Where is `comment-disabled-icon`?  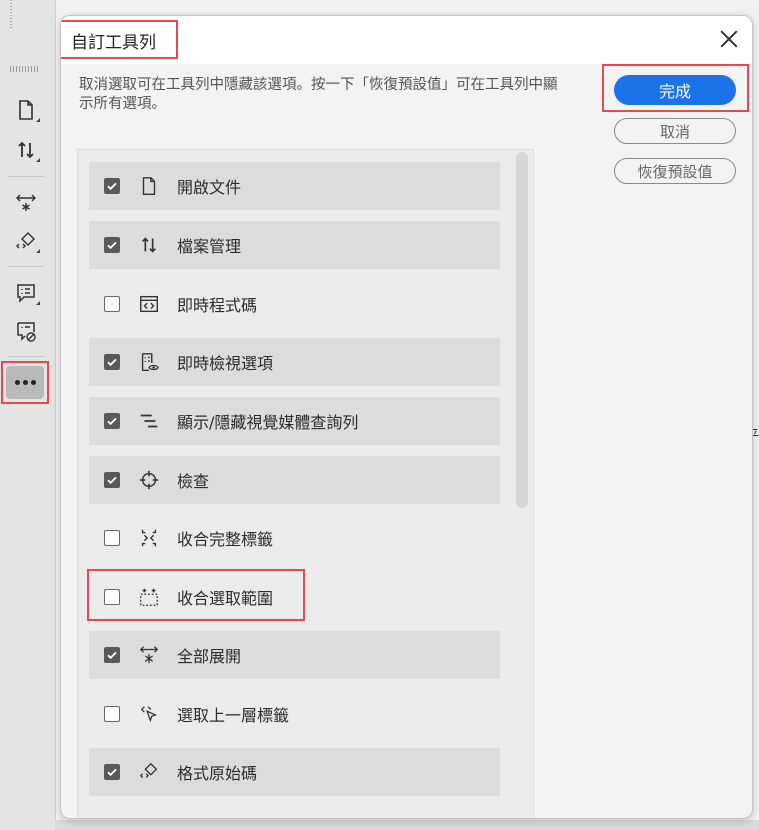 comment-disabled-icon is located at coordinates (26, 332).